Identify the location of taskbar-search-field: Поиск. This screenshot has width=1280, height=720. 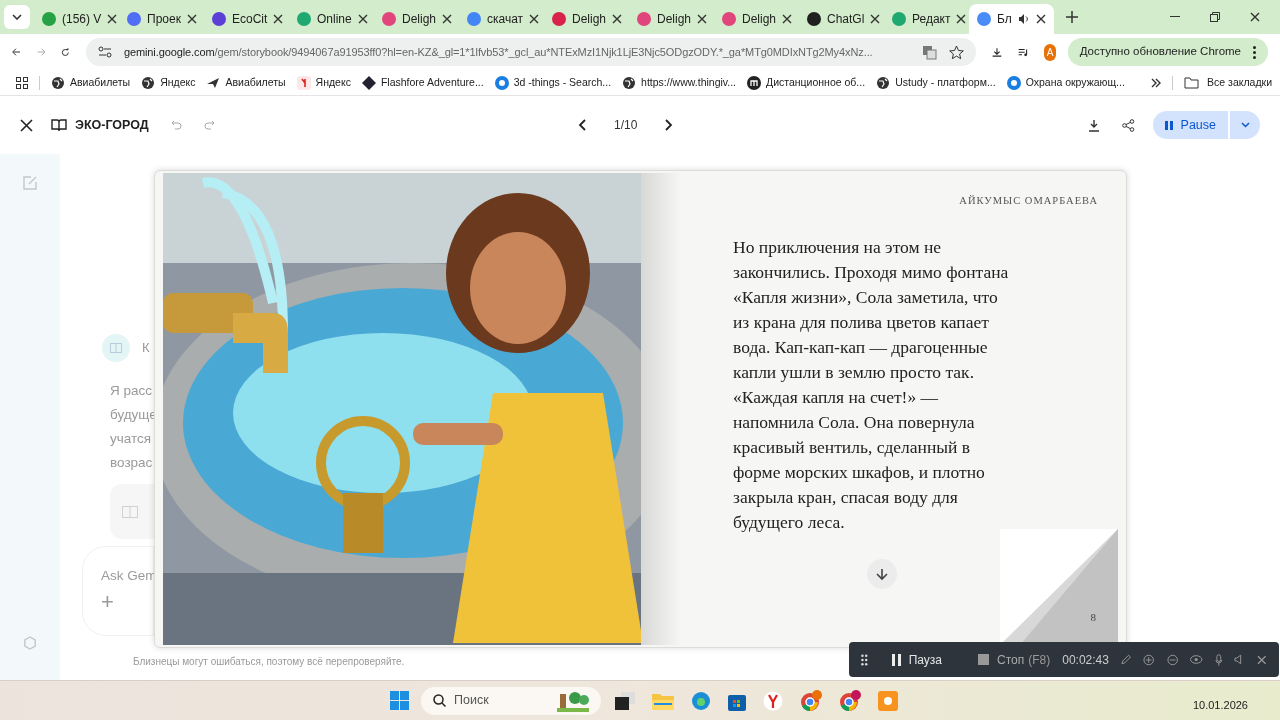
(511, 700).